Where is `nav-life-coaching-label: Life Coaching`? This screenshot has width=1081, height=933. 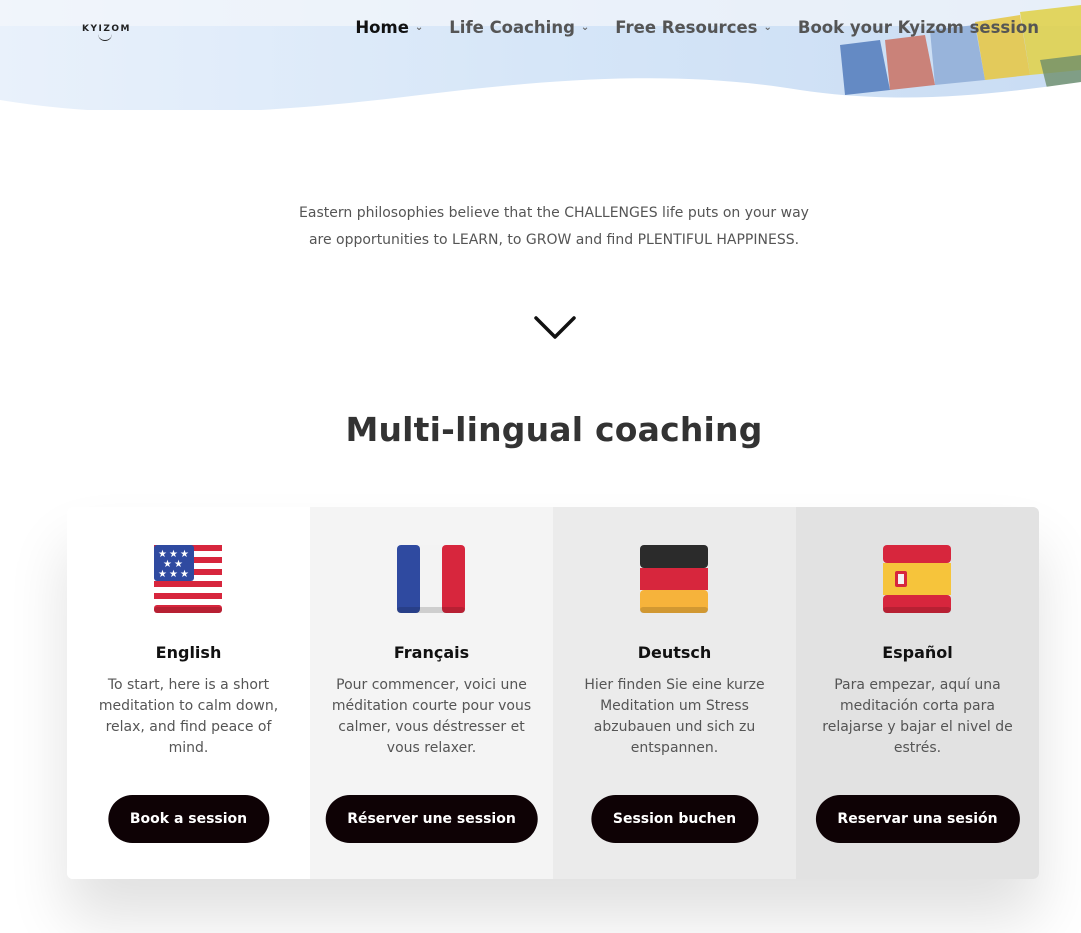 nav-life-coaching-label: Life Coaching is located at coordinates (512, 27).